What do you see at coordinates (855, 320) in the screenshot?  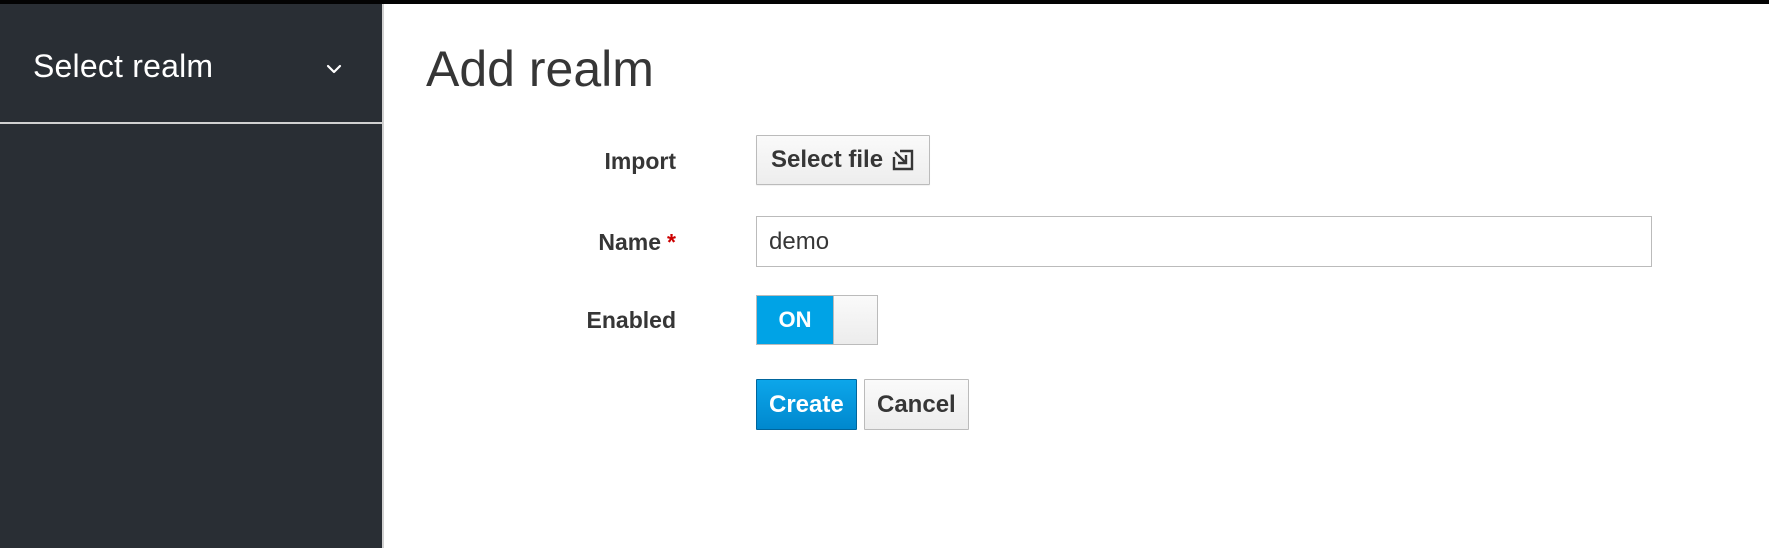 I see `toggle-handle` at bounding box center [855, 320].